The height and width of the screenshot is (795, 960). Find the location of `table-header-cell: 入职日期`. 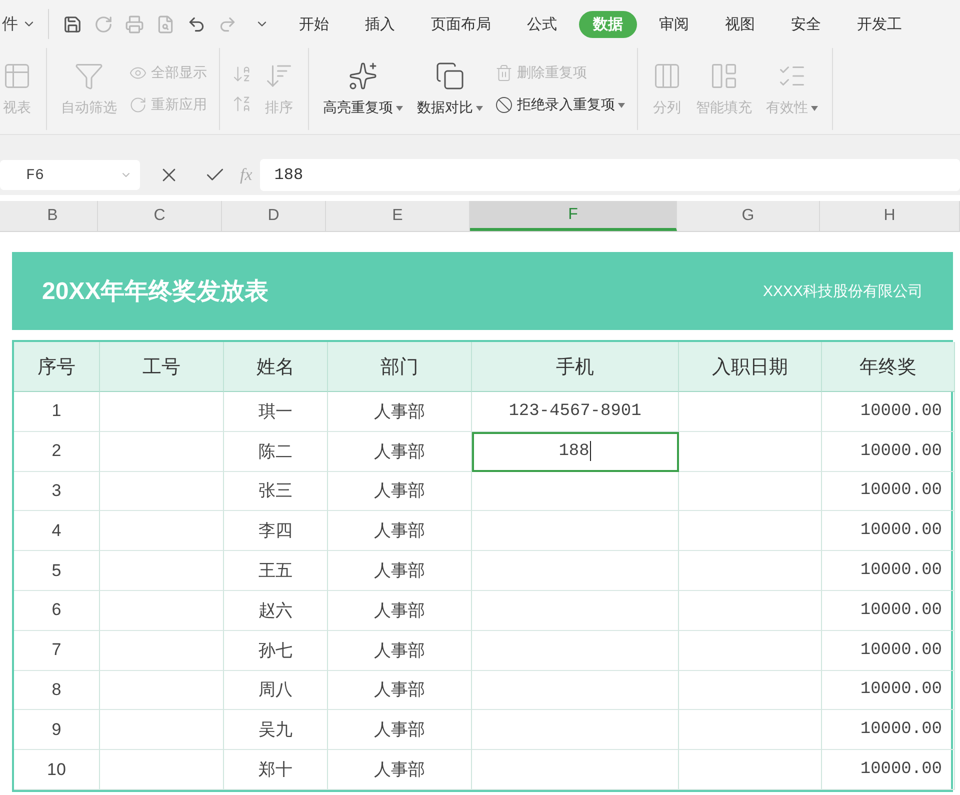

table-header-cell: 入职日期 is located at coordinates (750, 367).